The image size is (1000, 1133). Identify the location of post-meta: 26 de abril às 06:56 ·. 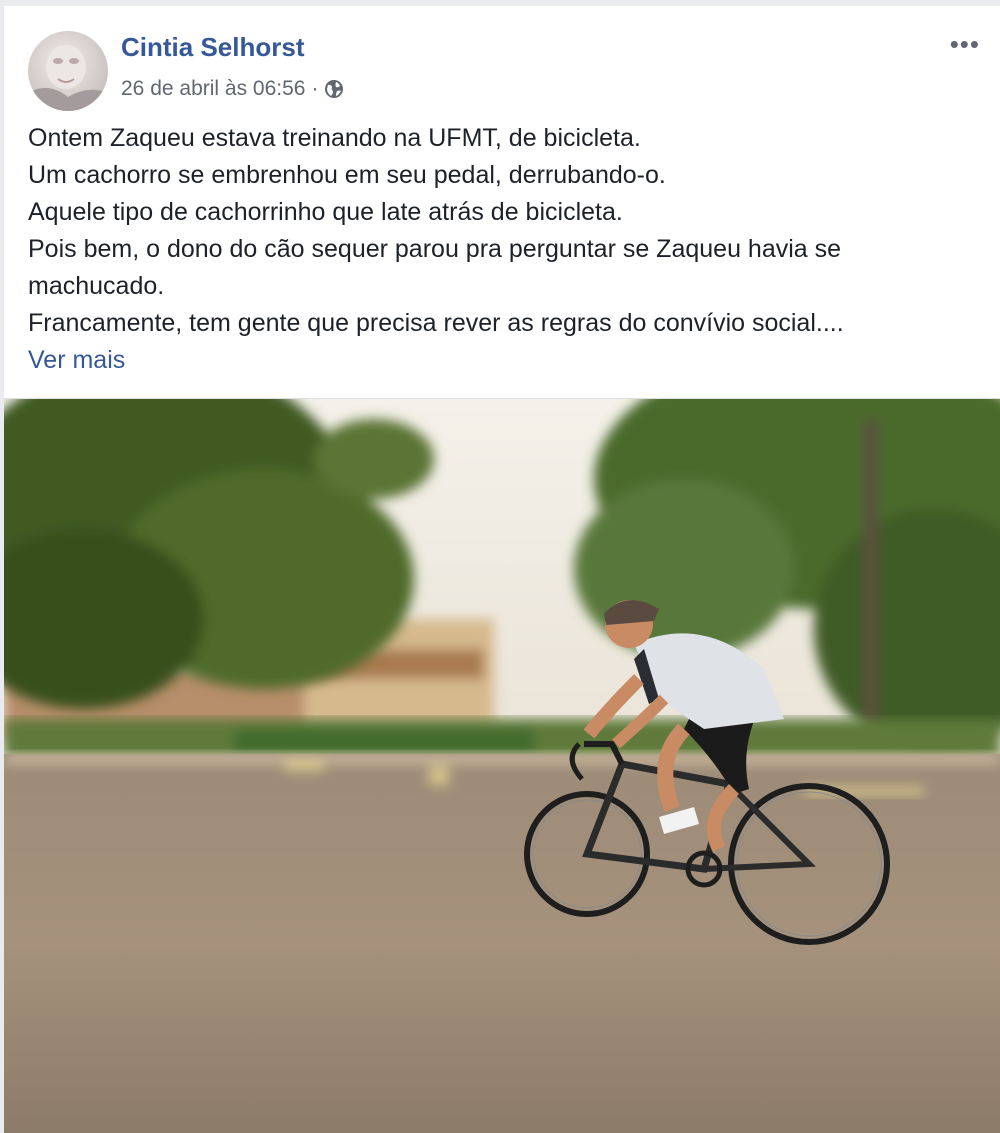
(232, 89).